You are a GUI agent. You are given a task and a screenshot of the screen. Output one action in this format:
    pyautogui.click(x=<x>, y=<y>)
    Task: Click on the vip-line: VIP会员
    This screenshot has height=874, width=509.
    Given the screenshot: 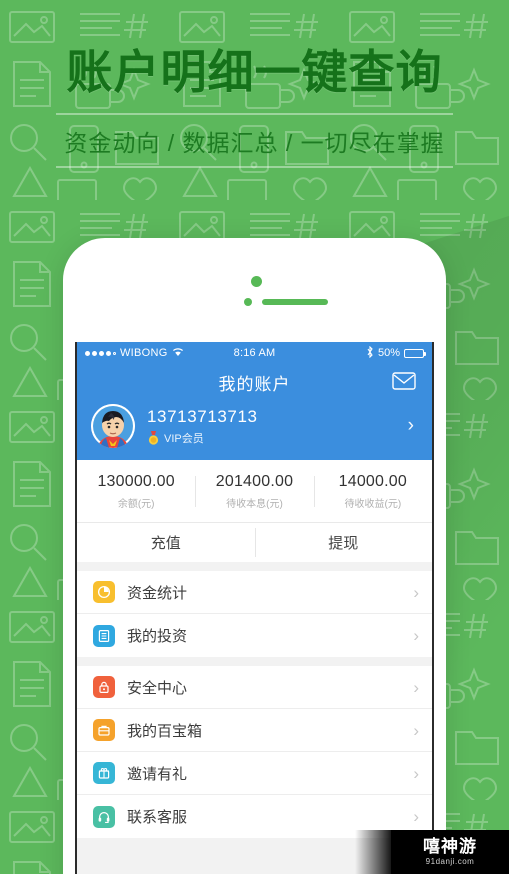 What is the action you would take?
    pyautogui.click(x=277, y=438)
    